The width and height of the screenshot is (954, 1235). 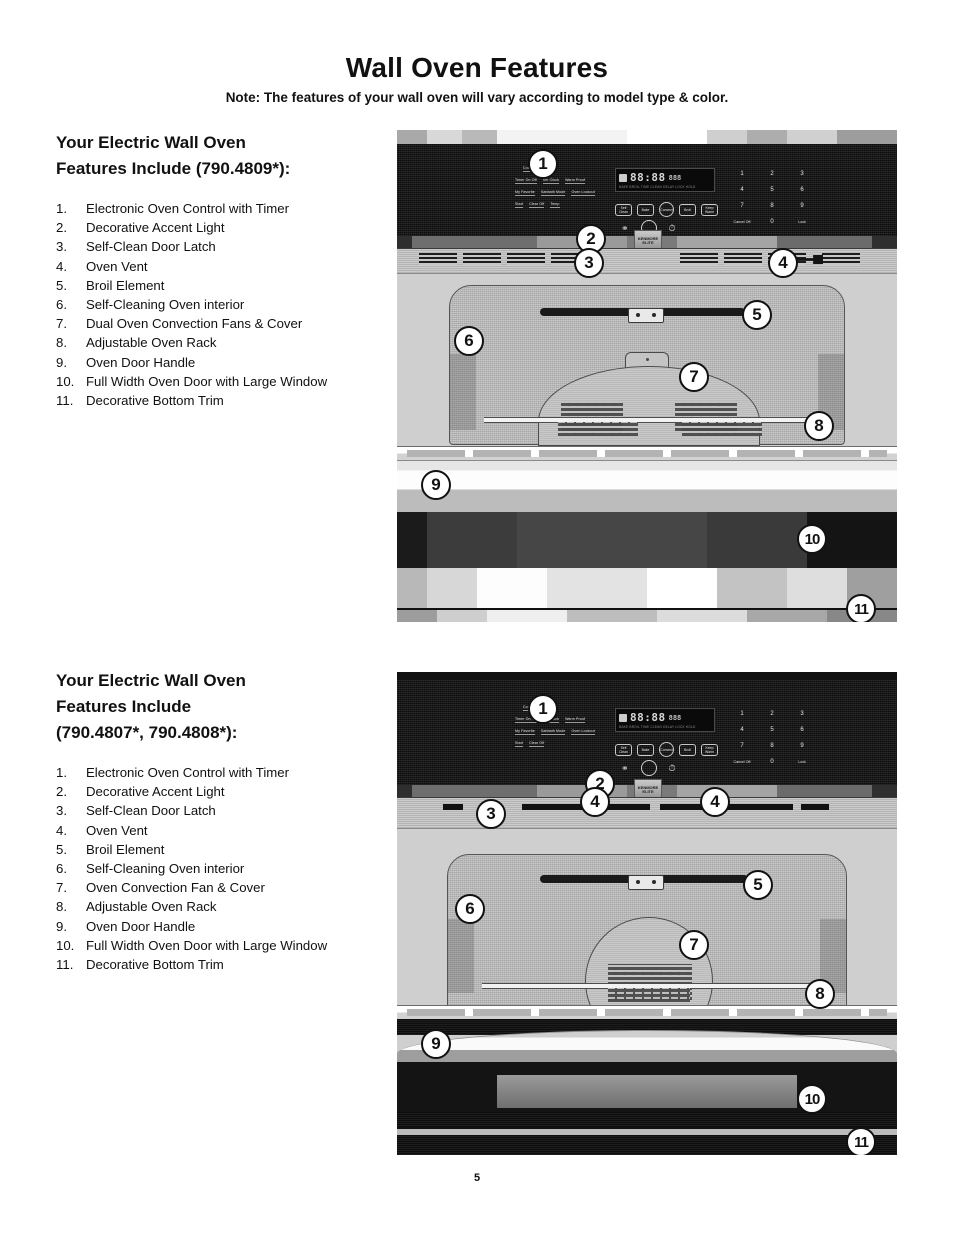 What do you see at coordinates (647, 487) in the screenshot?
I see `oven-door-handle` at bounding box center [647, 487].